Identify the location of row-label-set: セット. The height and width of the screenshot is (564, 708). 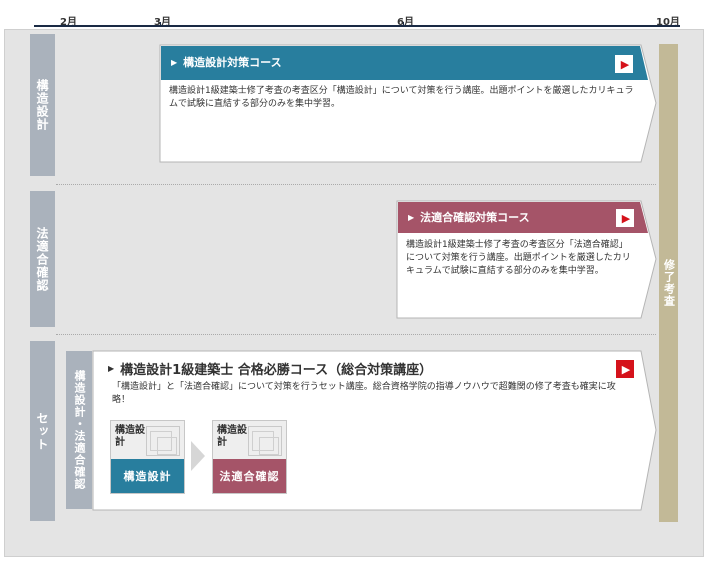
(42, 431).